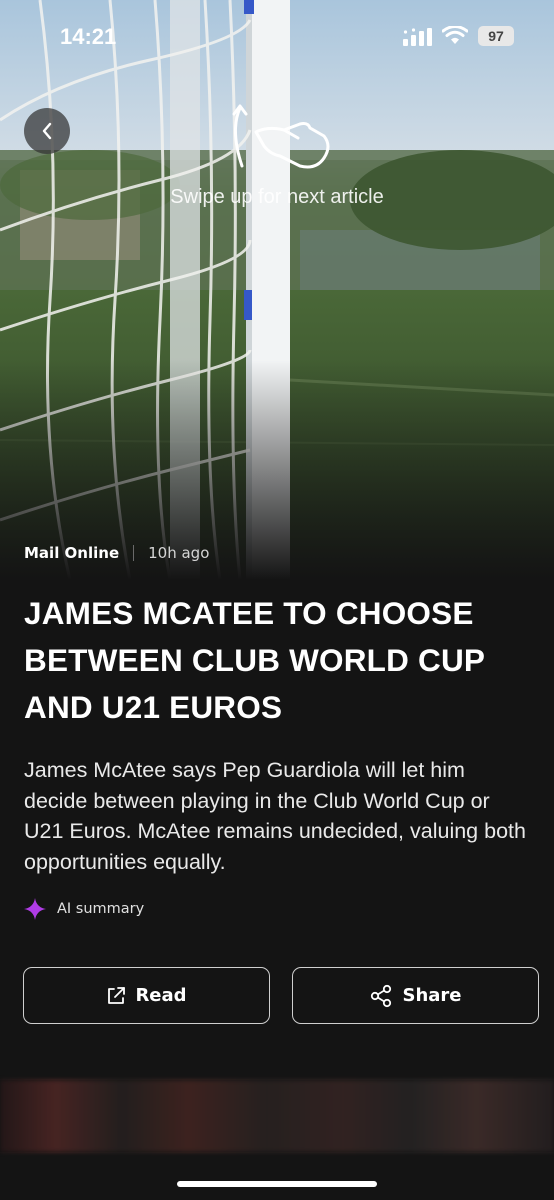 Image resolution: width=554 pixels, height=1200 pixels. I want to click on read-button-label: Read, so click(161, 995).